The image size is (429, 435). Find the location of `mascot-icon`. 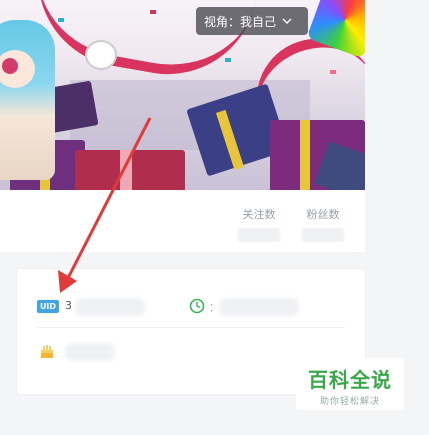

mascot-icon is located at coordinates (101, 55).